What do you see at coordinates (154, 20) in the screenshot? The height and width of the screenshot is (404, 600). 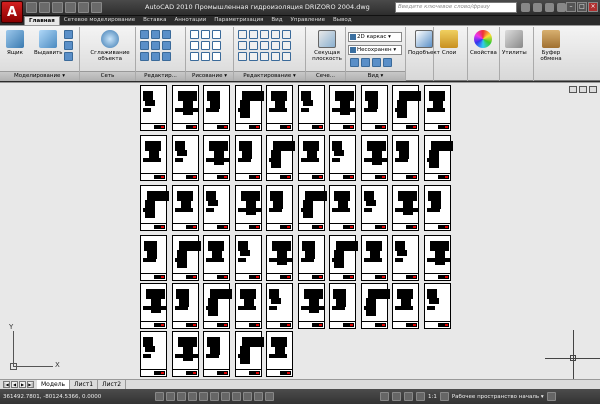 I see `tab-insert: Вставка` at bounding box center [154, 20].